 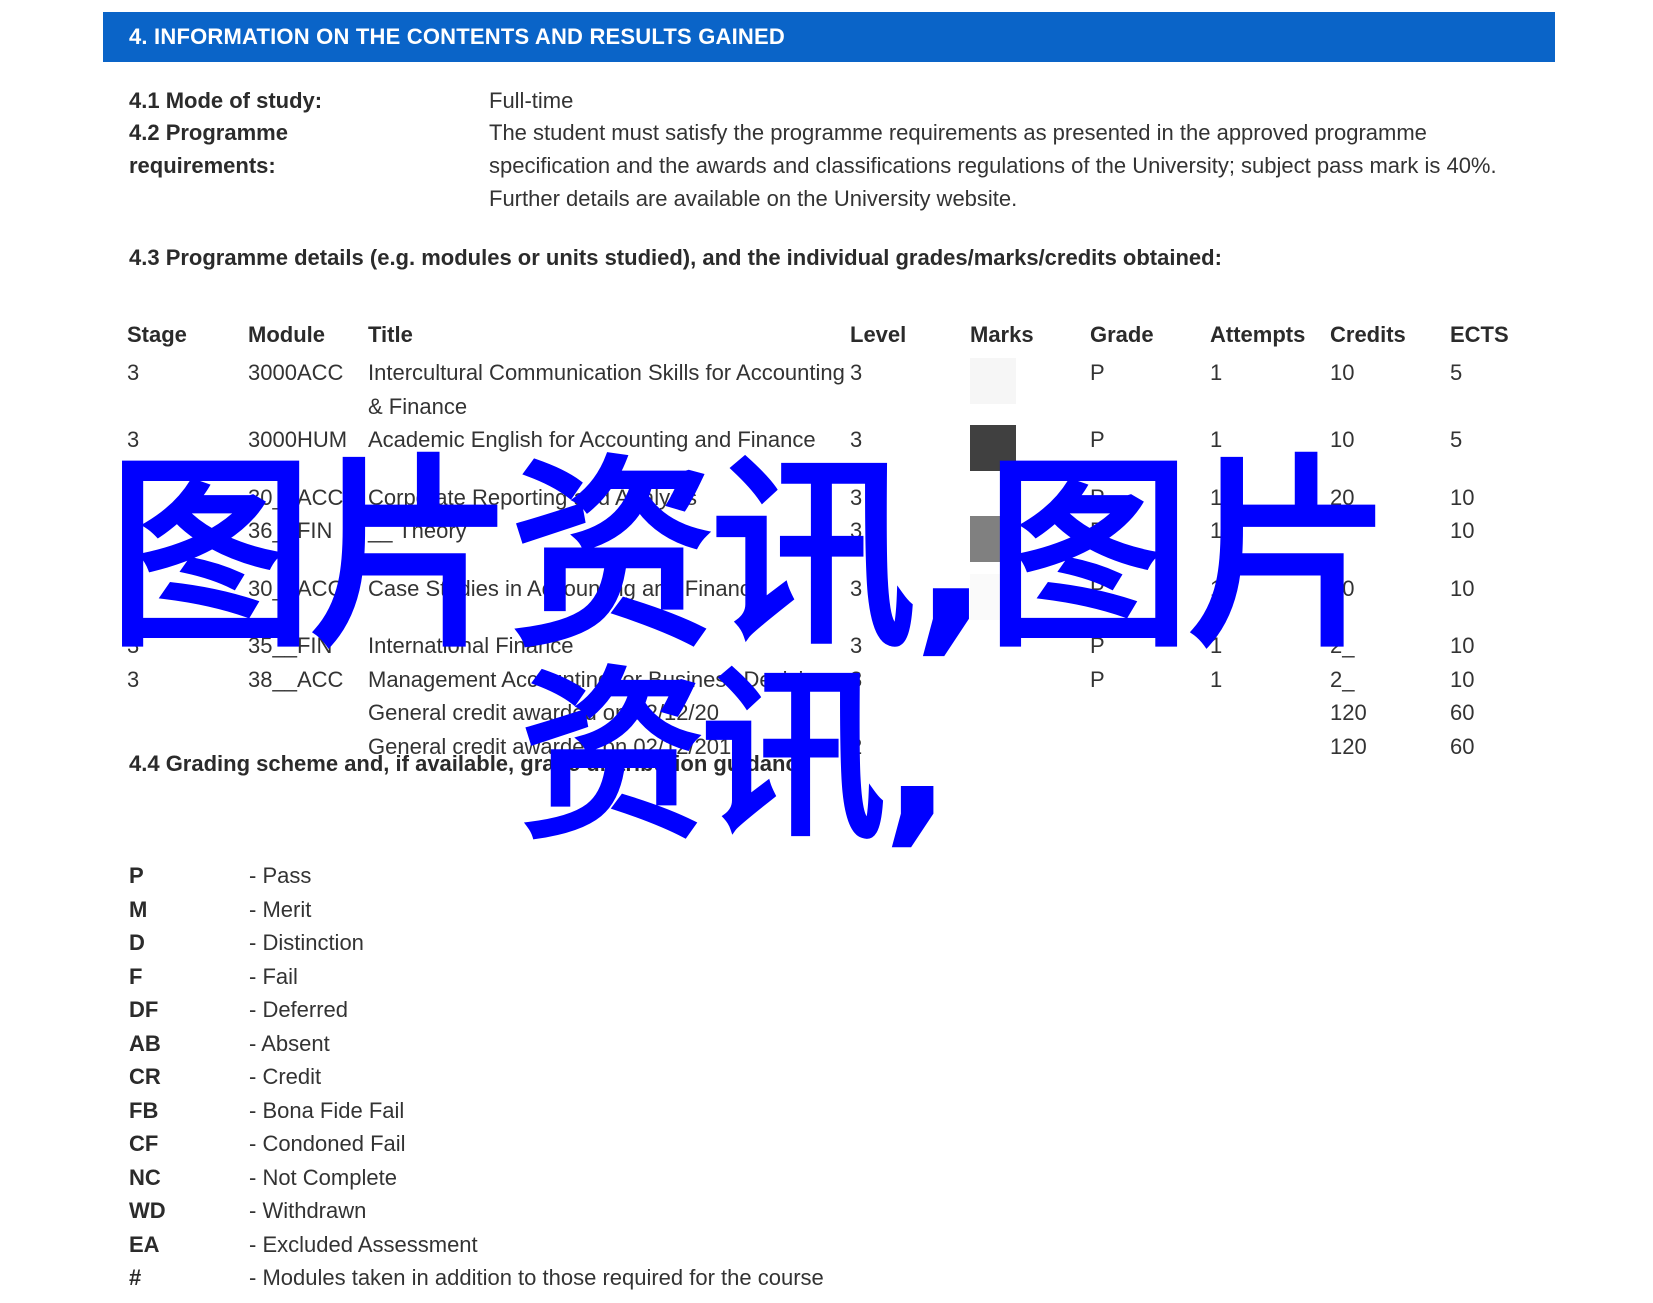 What do you see at coordinates (138, 909) in the screenshot?
I see `grade-code: M` at bounding box center [138, 909].